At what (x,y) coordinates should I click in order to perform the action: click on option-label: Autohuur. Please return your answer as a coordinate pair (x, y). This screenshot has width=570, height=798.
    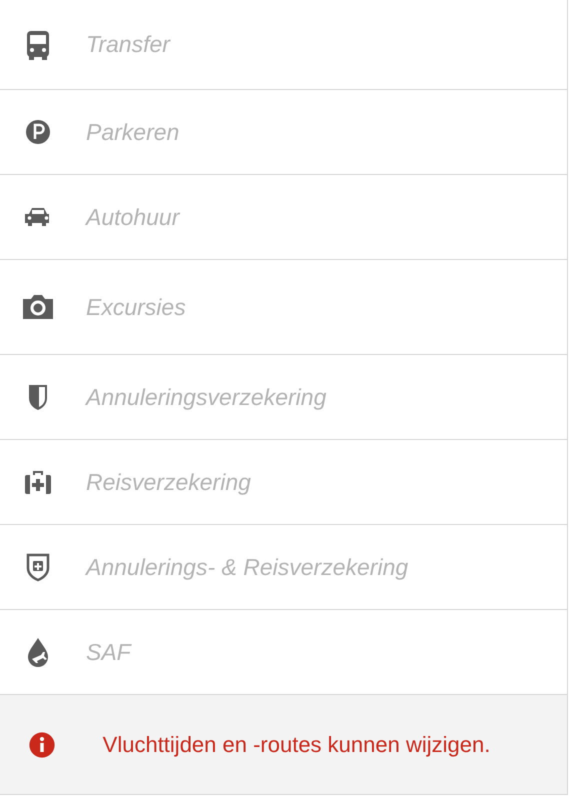
    Looking at the image, I should click on (133, 217).